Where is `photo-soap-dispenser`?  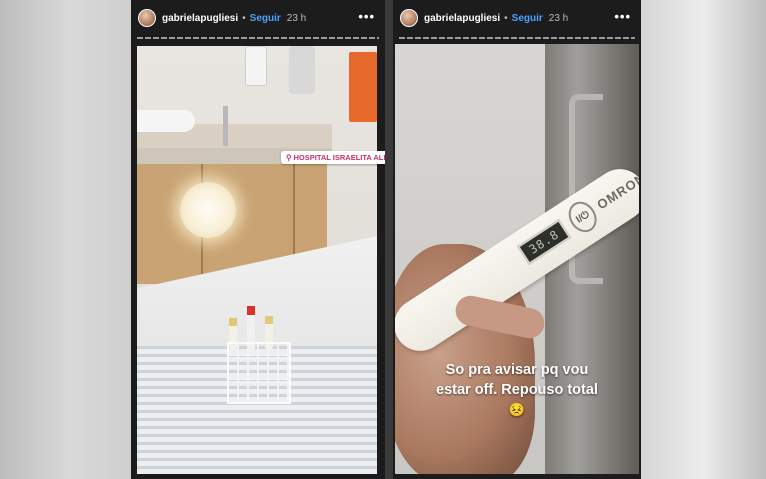 photo-soap-dispenser is located at coordinates (256, 66).